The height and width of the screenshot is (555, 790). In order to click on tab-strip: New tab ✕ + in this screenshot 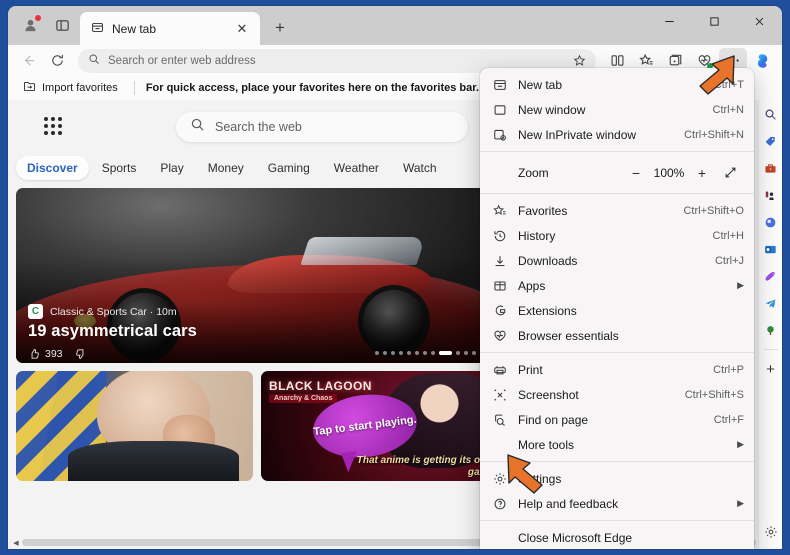, I will do `click(395, 25)`.